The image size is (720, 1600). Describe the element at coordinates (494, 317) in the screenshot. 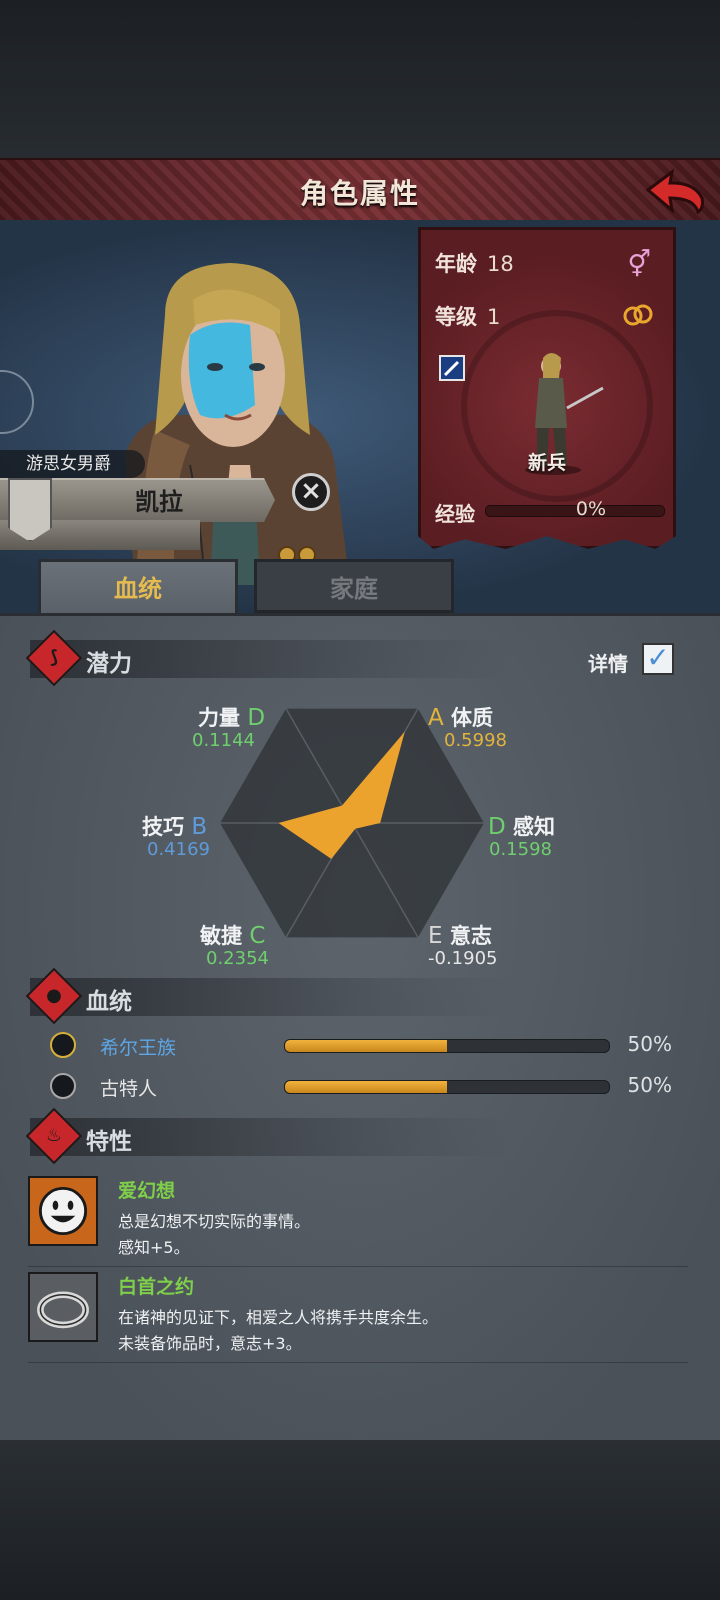

I see `level-value: 1` at that location.